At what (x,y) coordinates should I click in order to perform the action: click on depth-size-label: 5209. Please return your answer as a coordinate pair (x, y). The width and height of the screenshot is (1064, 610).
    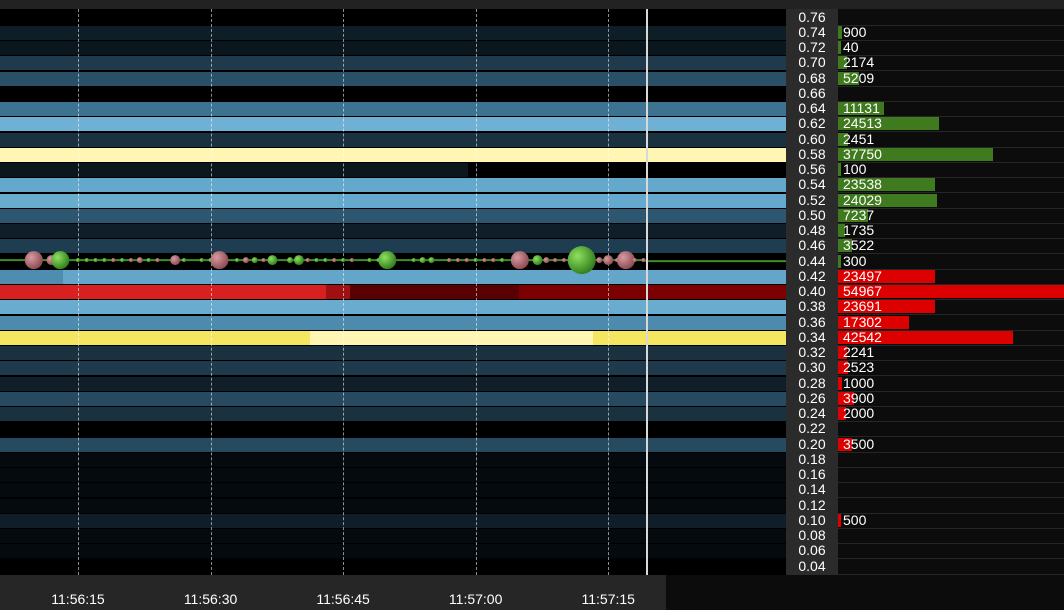
    Looking at the image, I should click on (859, 77).